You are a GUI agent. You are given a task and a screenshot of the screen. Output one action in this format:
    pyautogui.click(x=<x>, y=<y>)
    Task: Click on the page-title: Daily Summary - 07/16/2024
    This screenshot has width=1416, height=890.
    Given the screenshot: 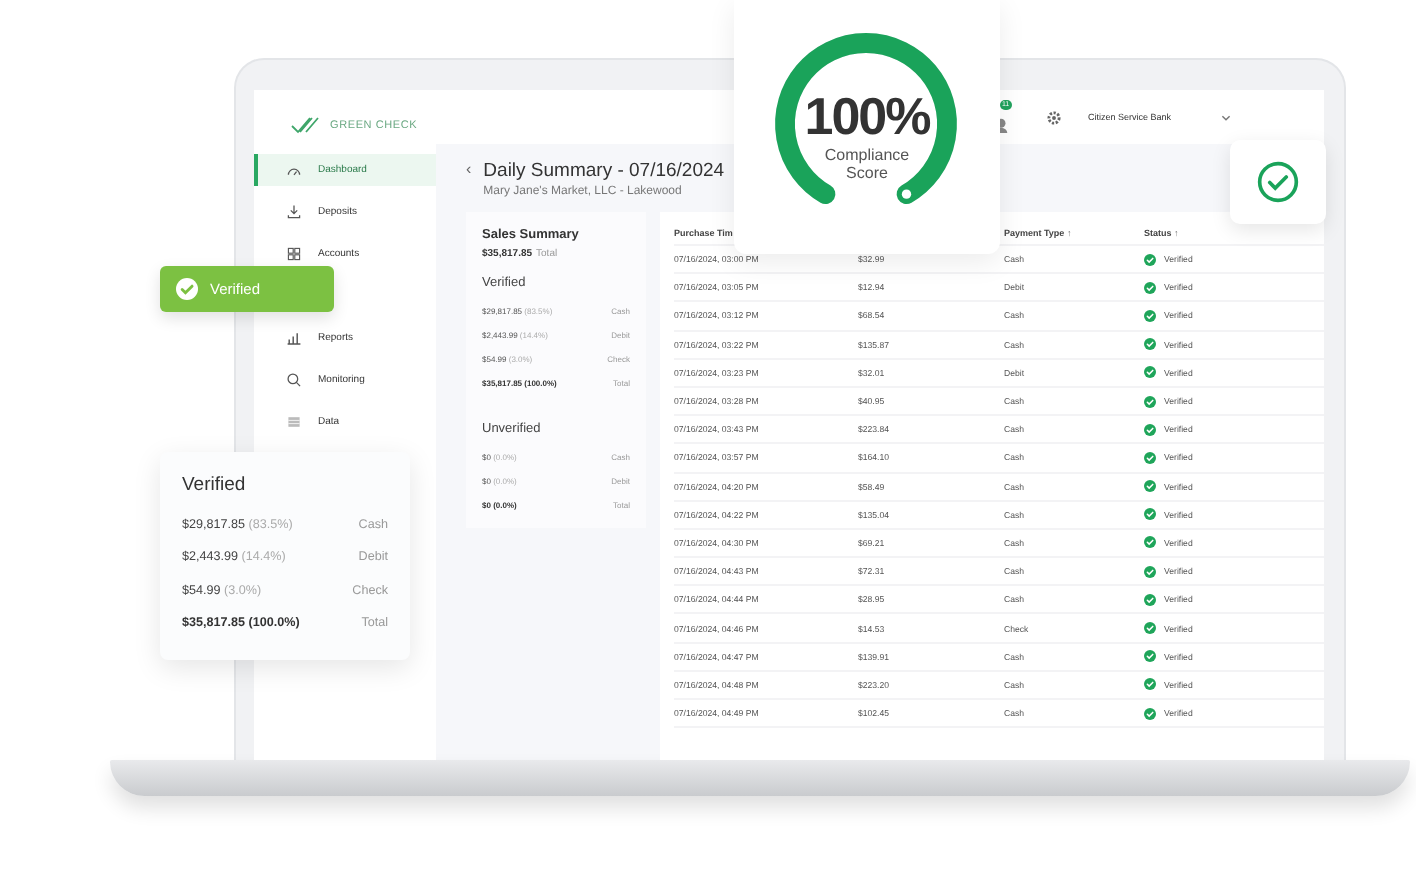 What is the action you would take?
    pyautogui.click(x=604, y=171)
    